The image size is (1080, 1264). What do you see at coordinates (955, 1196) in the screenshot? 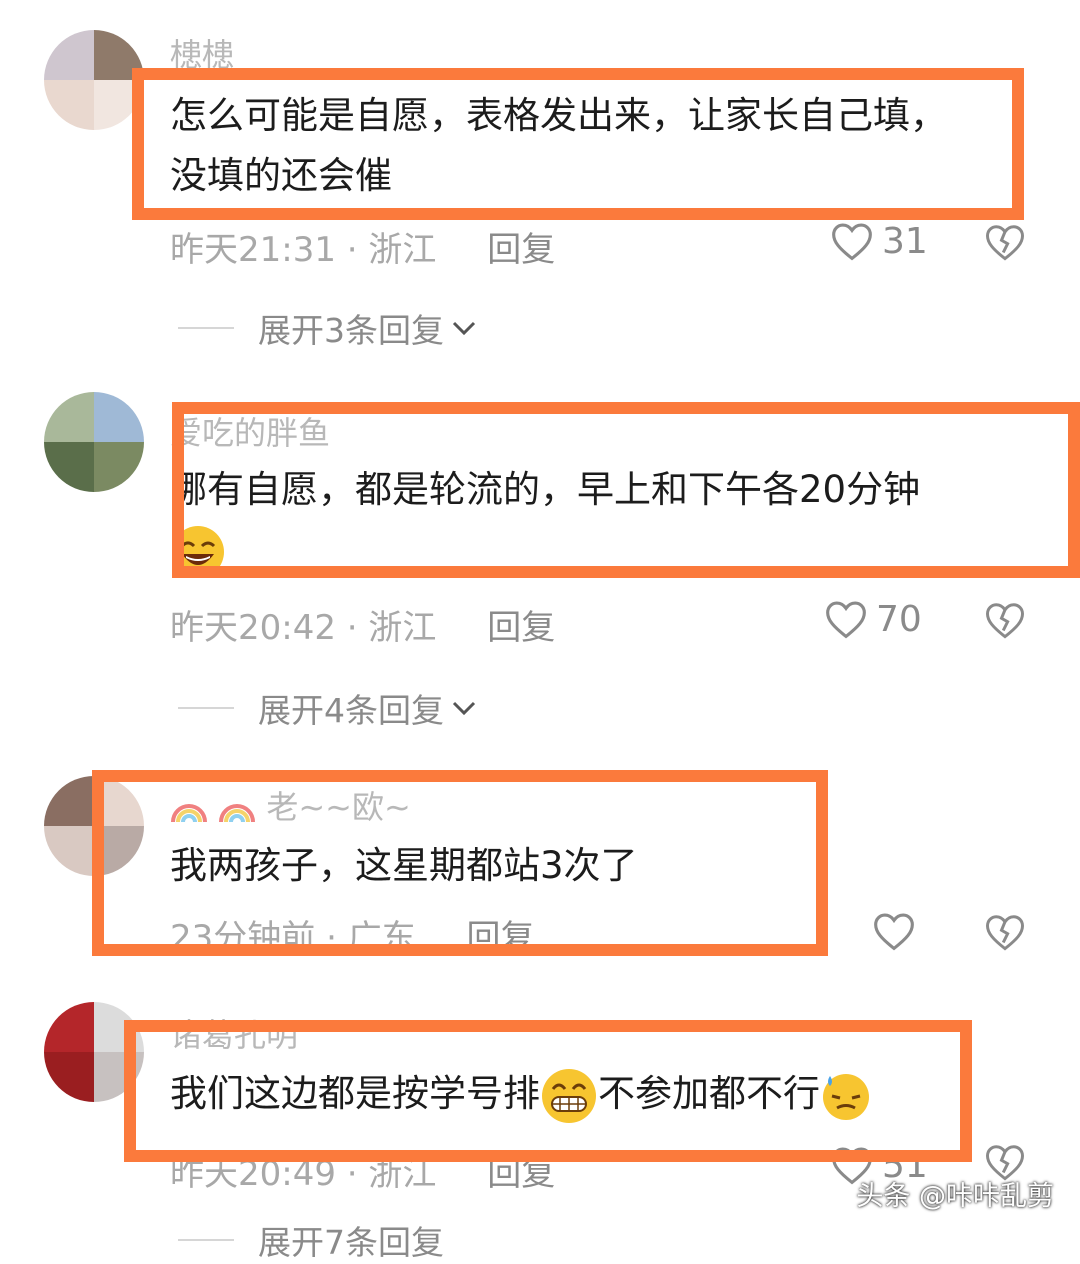
I see `watermark: 头条 @咔咔乱剪` at bounding box center [955, 1196].